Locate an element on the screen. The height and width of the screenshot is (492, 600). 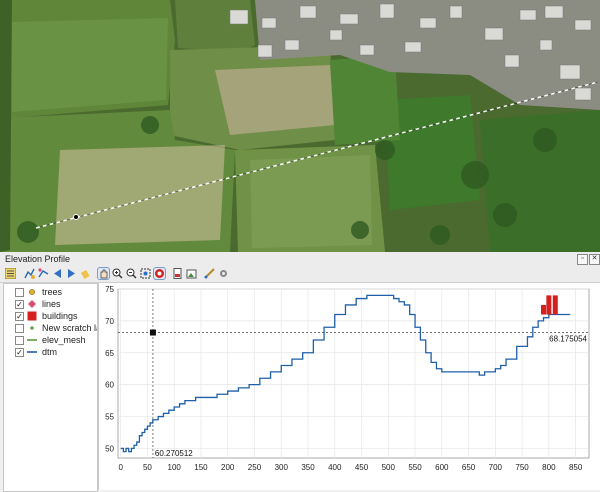
y-tick-label: 75 is located at coordinates (109, 289).